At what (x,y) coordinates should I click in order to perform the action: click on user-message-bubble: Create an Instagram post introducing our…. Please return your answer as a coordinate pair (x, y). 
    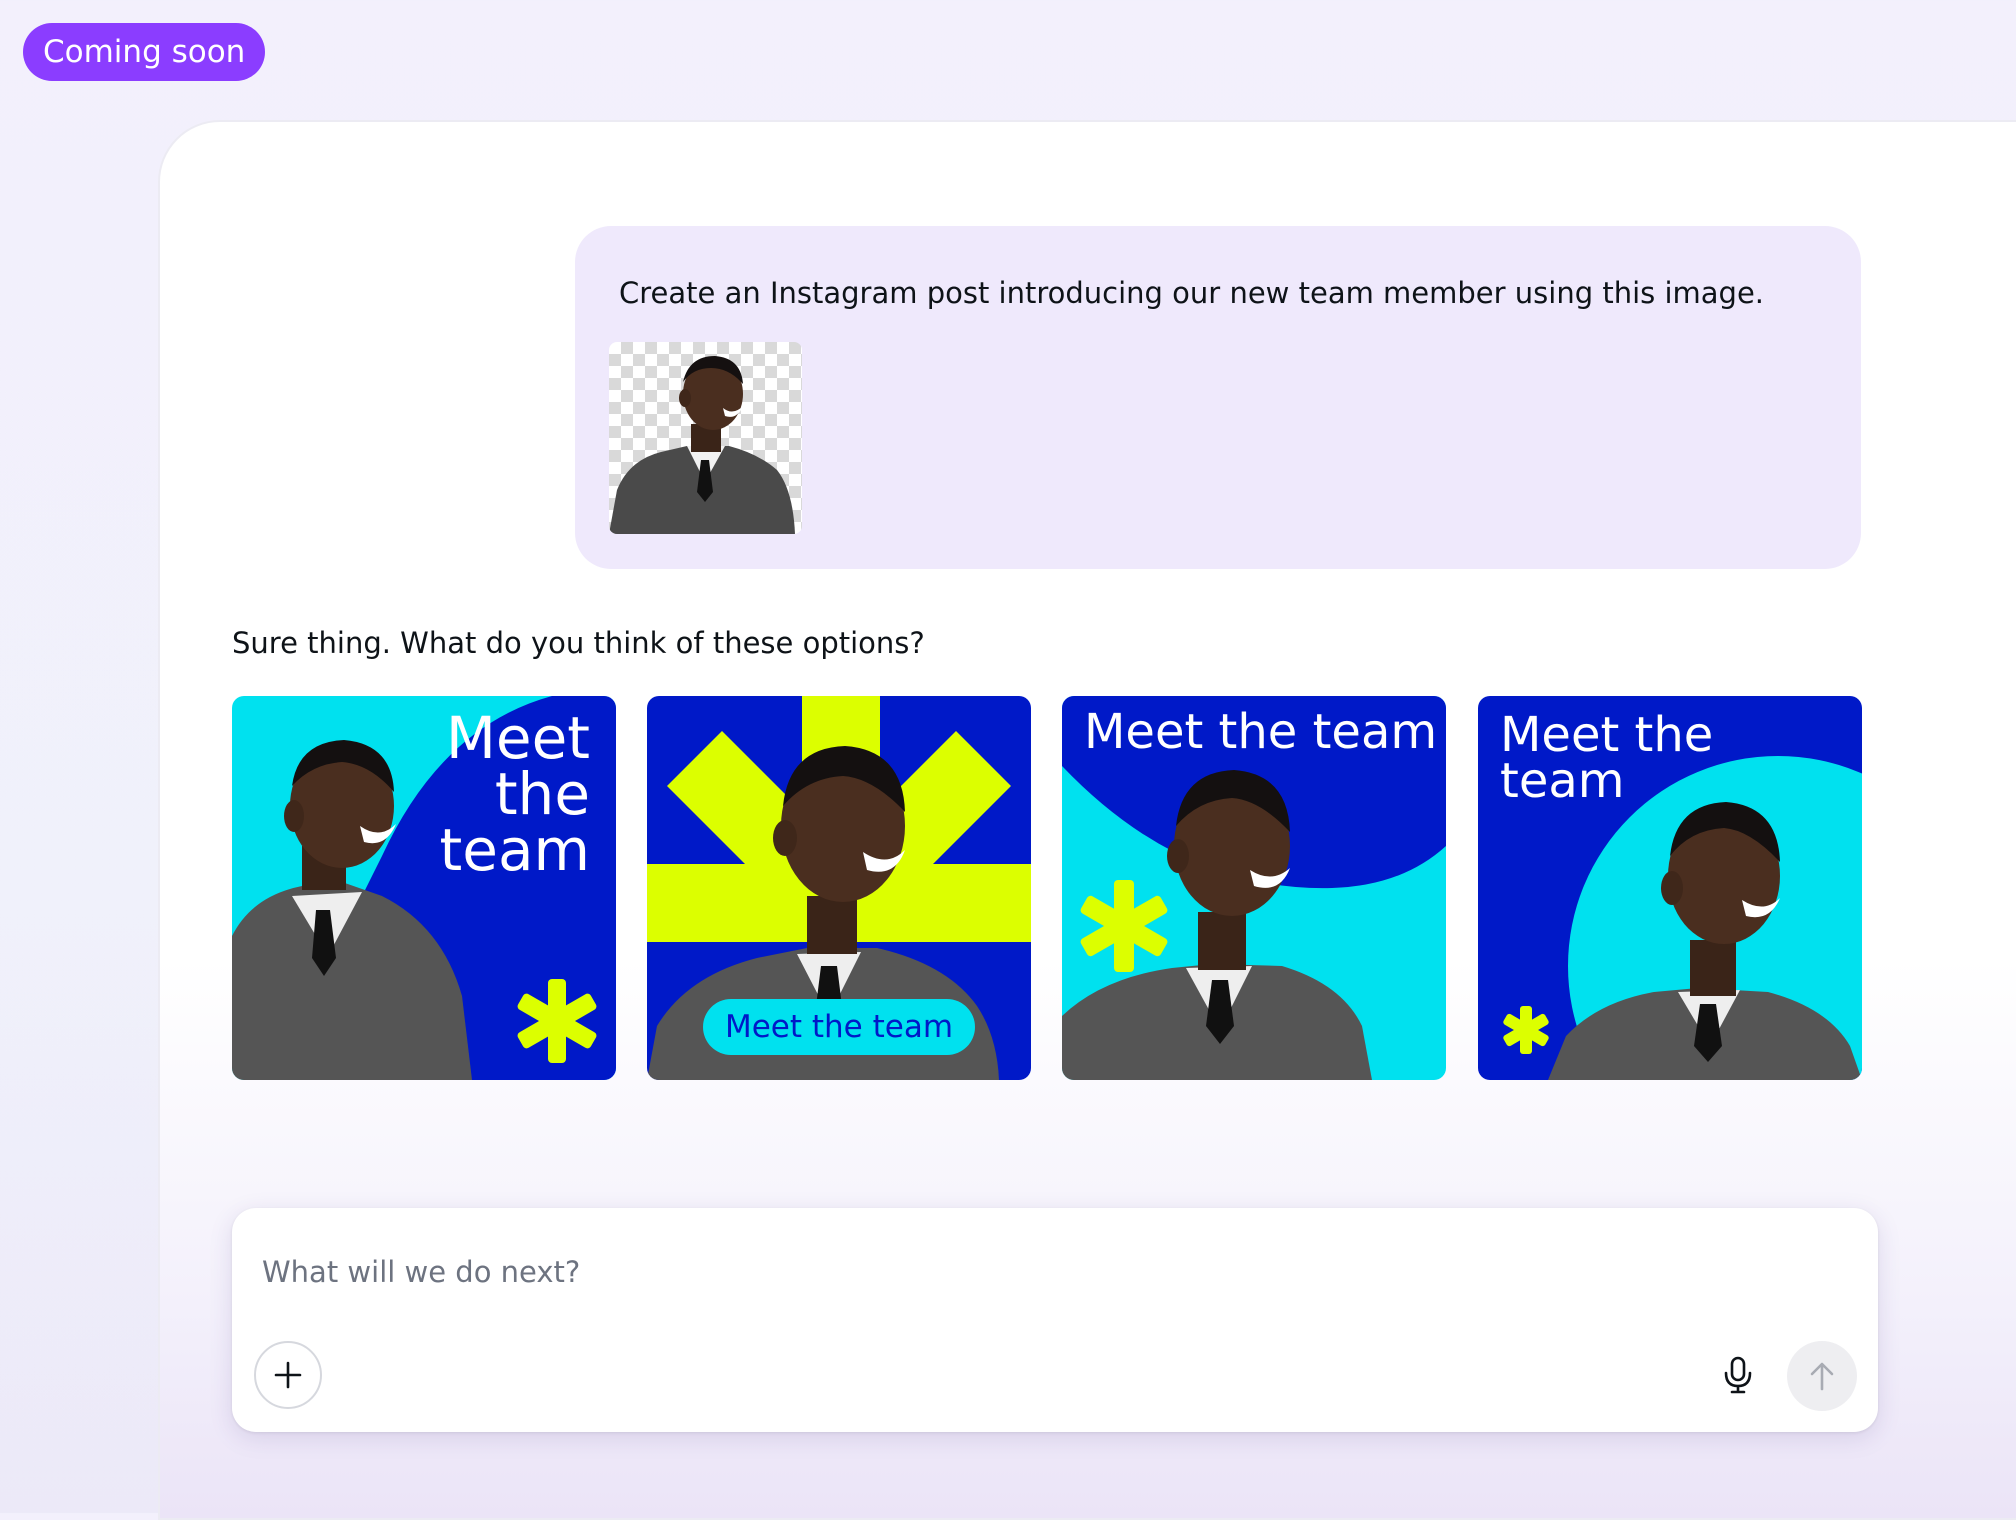
    Looking at the image, I should click on (1218, 397).